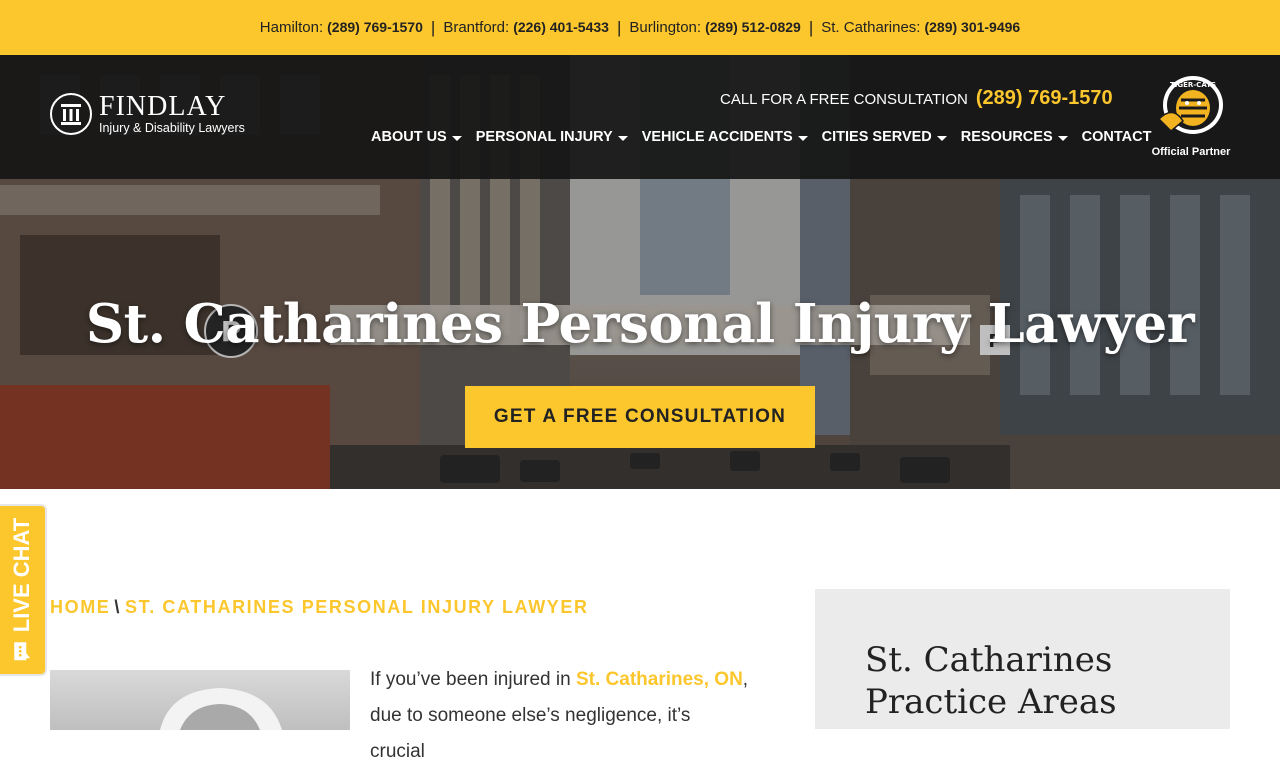  What do you see at coordinates (341, 27) in the screenshot?
I see `phone-hamilton: Hamilton: (289) 769-1570` at bounding box center [341, 27].